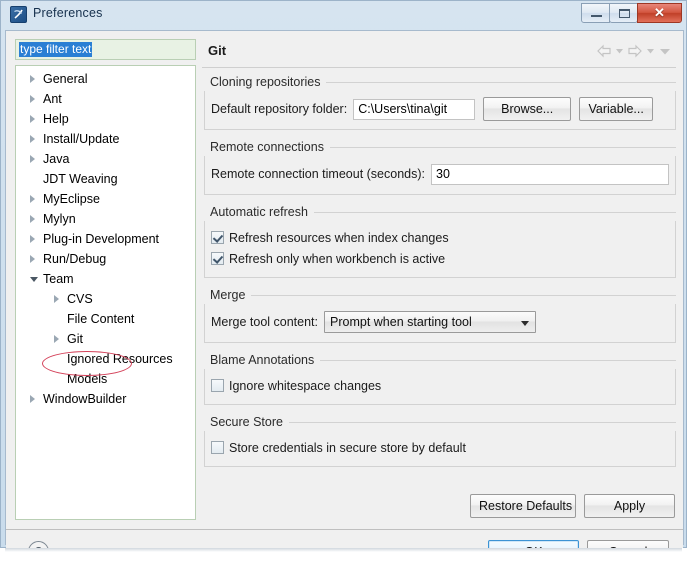 The height and width of the screenshot is (561, 687). What do you see at coordinates (550, 174) in the screenshot?
I see `remote-connection-timeout-input: 30` at bounding box center [550, 174].